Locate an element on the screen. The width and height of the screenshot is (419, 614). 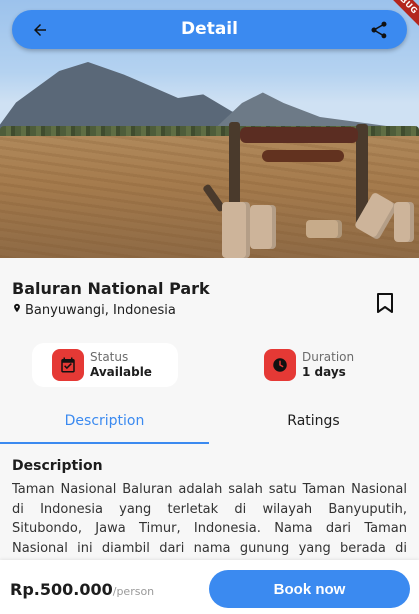
status-card: Status Available is located at coordinates (105, 365).